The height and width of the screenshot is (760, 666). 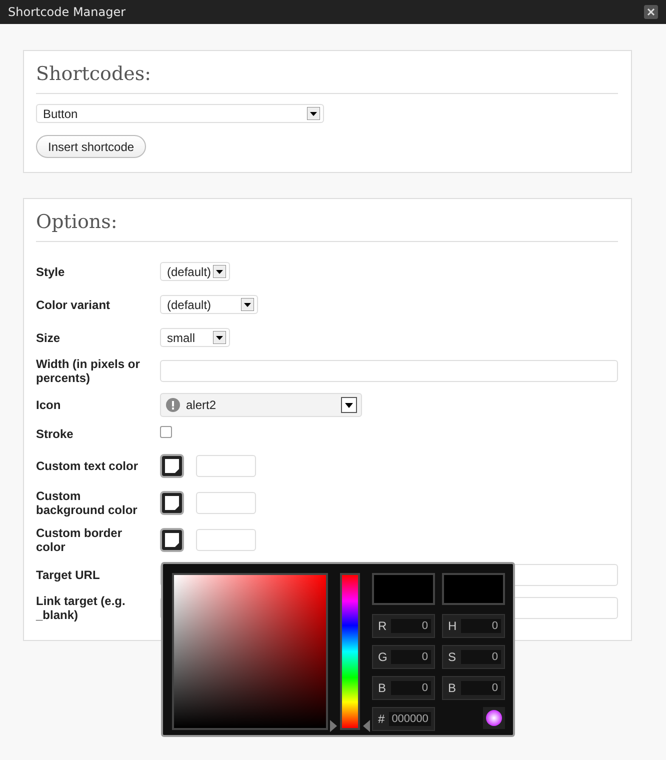 I want to click on color-wheel-icon, so click(x=494, y=718).